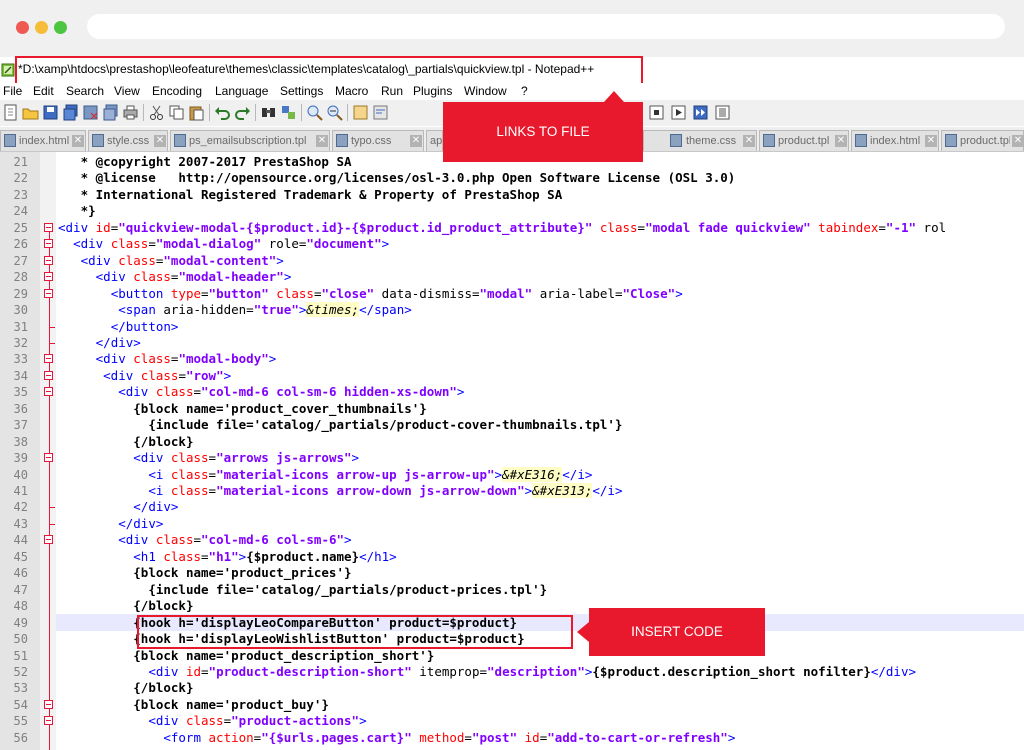  What do you see at coordinates (546, 26) in the screenshot?
I see `address-bar` at bounding box center [546, 26].